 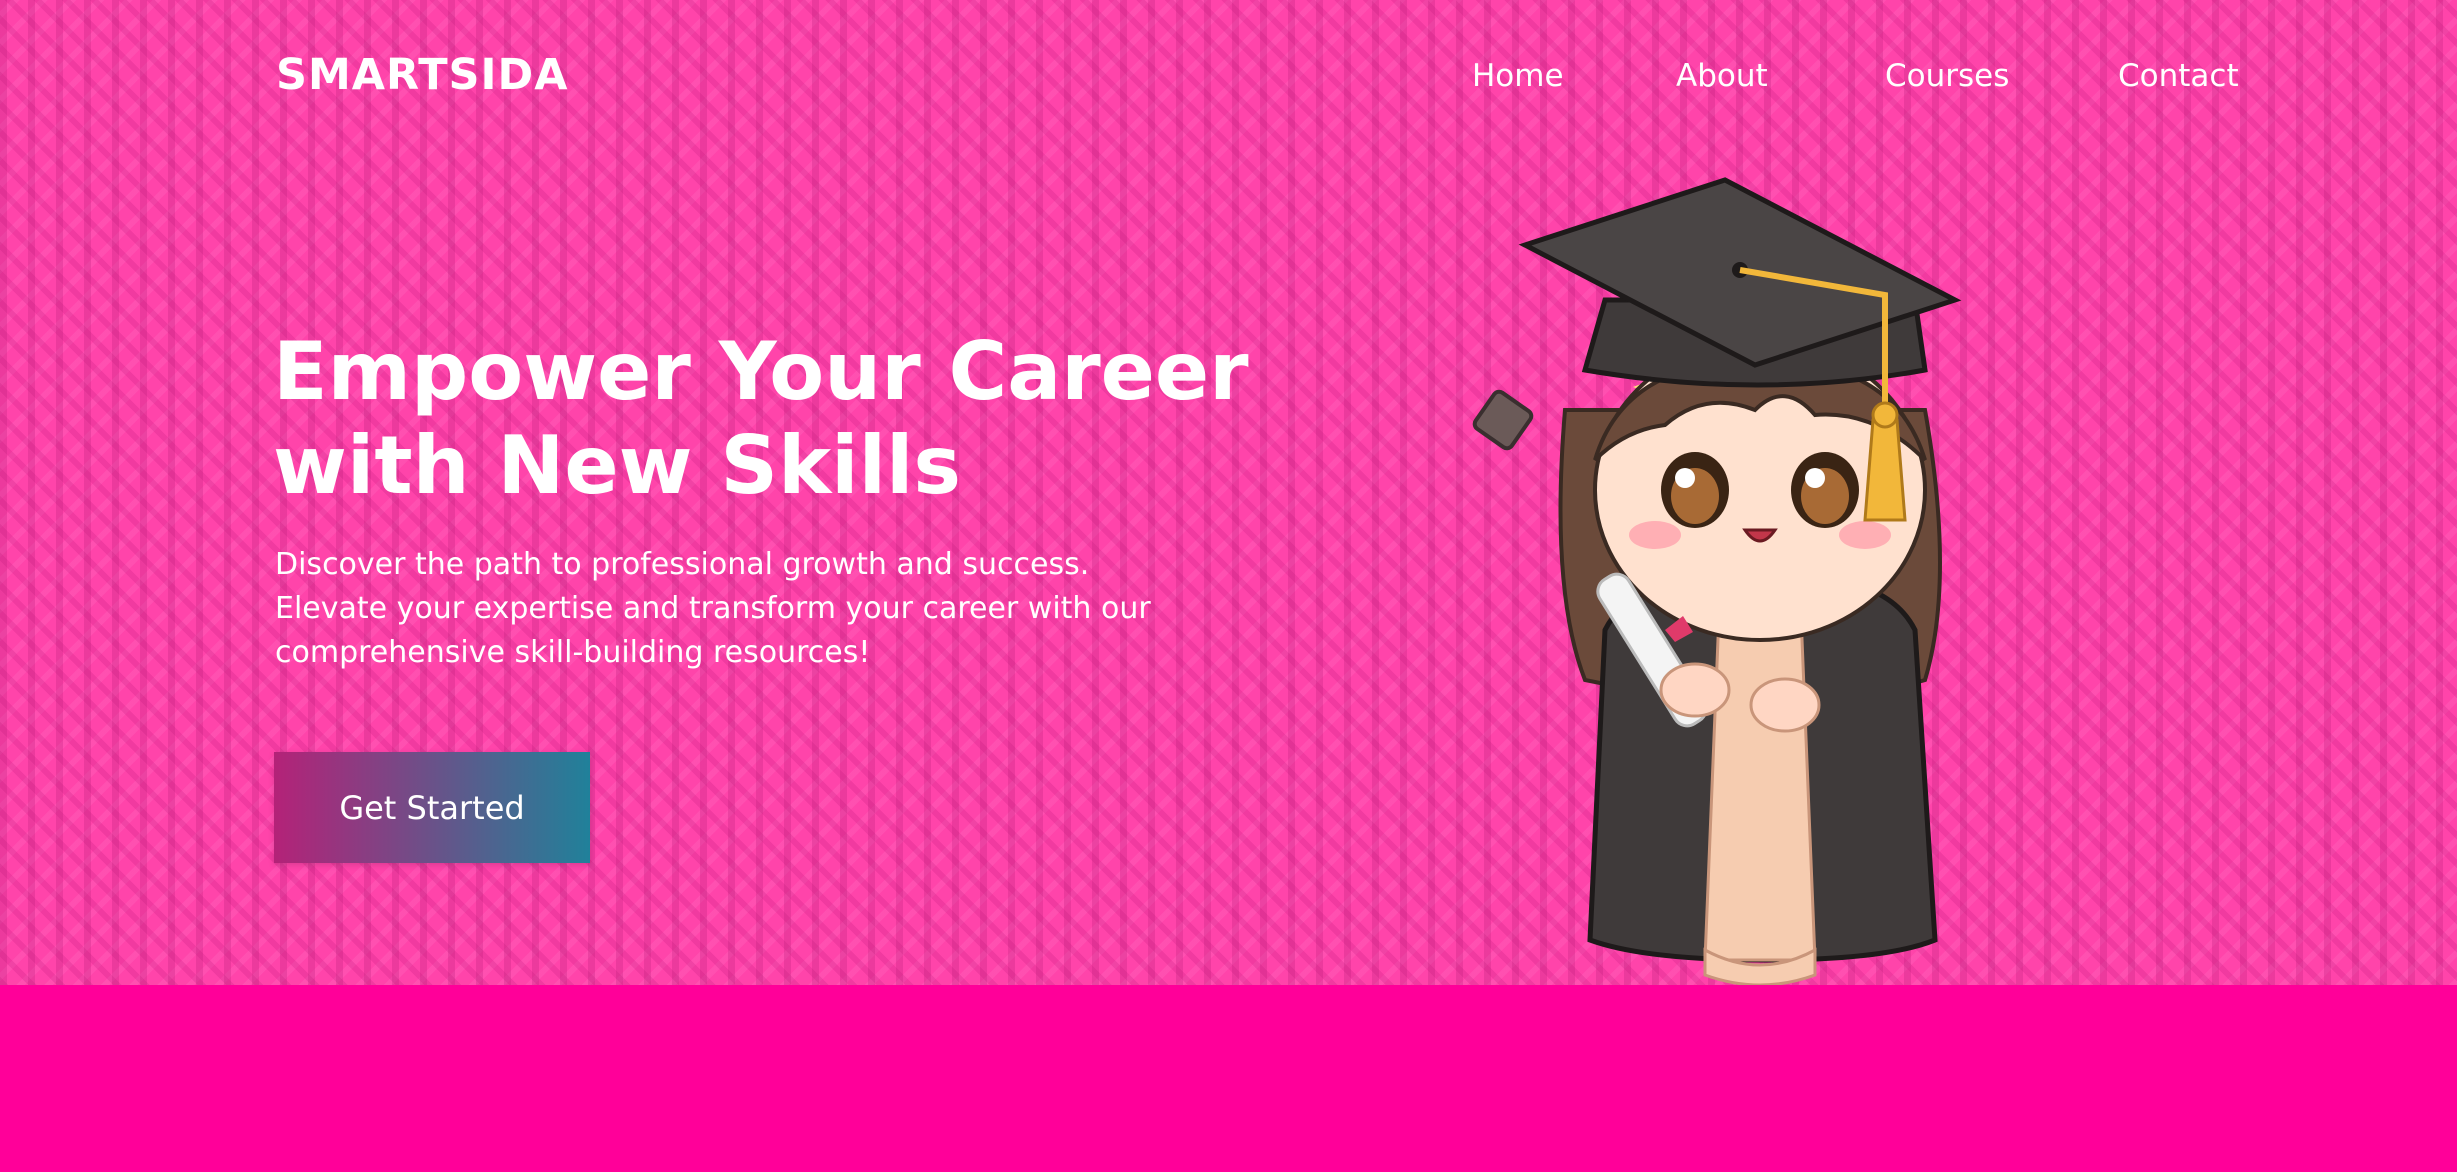 What do you see at coordinates (1947, 76) in the screenshot?
I see `nav-courses-link: Courses` at bounding box center [1947, 76].